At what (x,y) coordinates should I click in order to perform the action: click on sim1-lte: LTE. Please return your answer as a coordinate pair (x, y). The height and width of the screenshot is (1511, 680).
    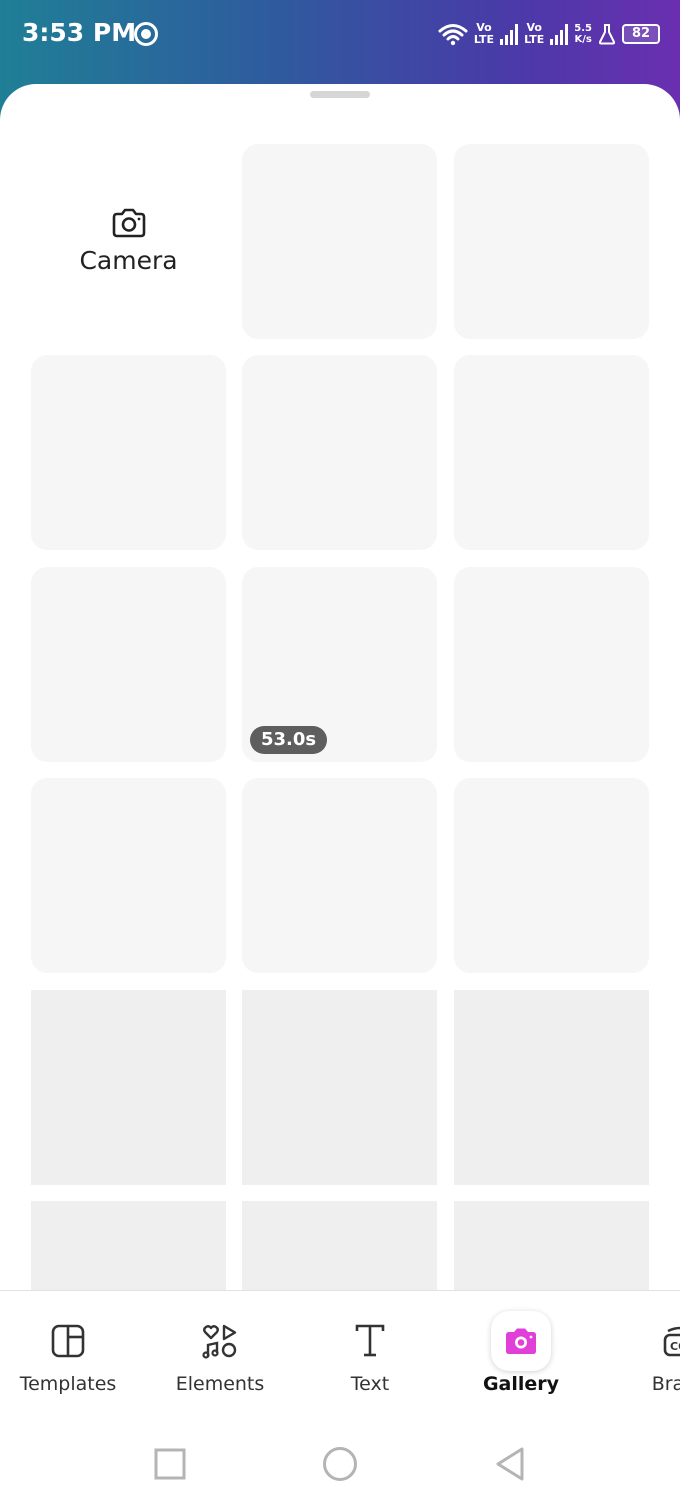
    Looking at the image, I should click on (484, 39).